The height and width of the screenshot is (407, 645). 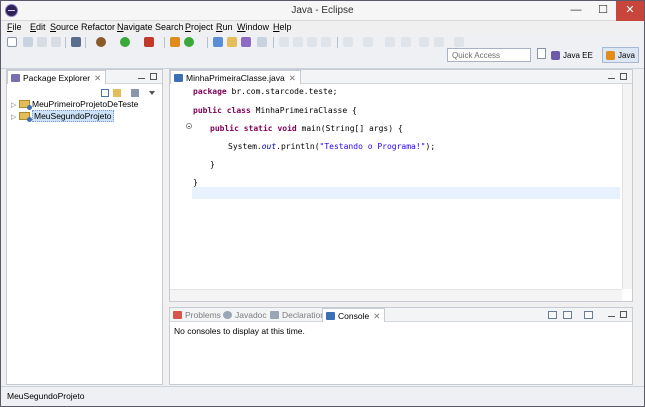 I want to click on java-file-icon, so click(x=178, y=78).